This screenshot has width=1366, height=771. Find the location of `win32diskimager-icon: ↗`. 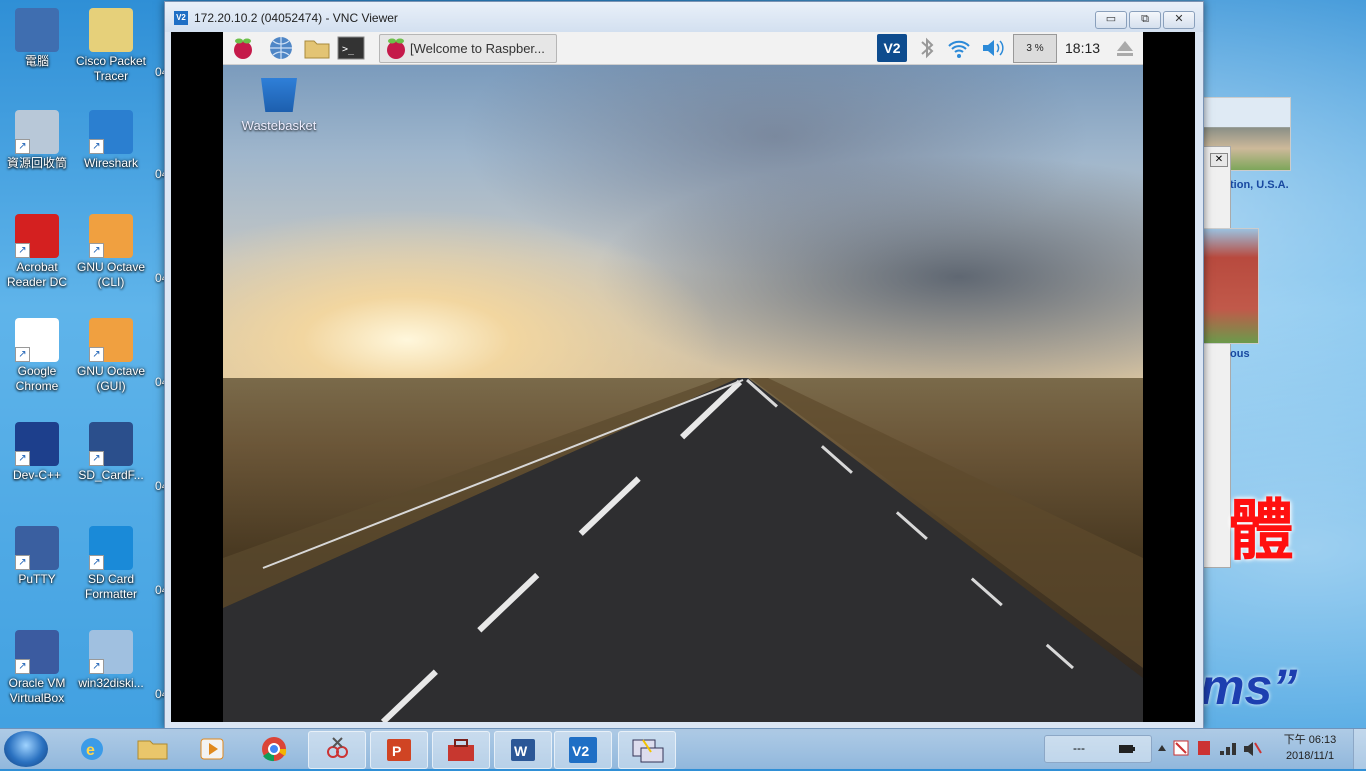

win32diskimager-icon: ↗ is located at coordinates (111, 652).